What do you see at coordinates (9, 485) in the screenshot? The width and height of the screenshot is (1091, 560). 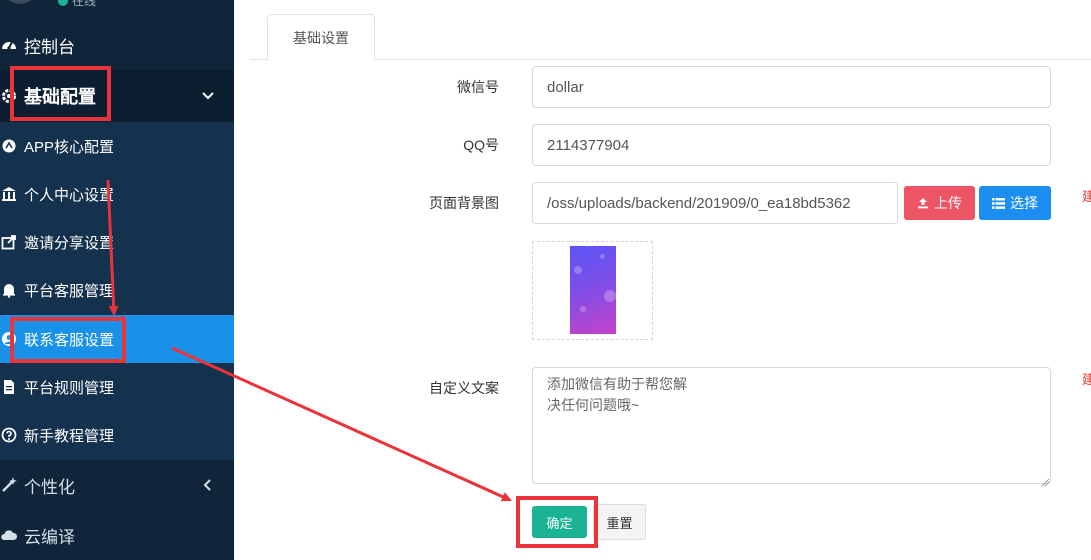 I see `magic-wand-icon` at bounding box center [9, 485].